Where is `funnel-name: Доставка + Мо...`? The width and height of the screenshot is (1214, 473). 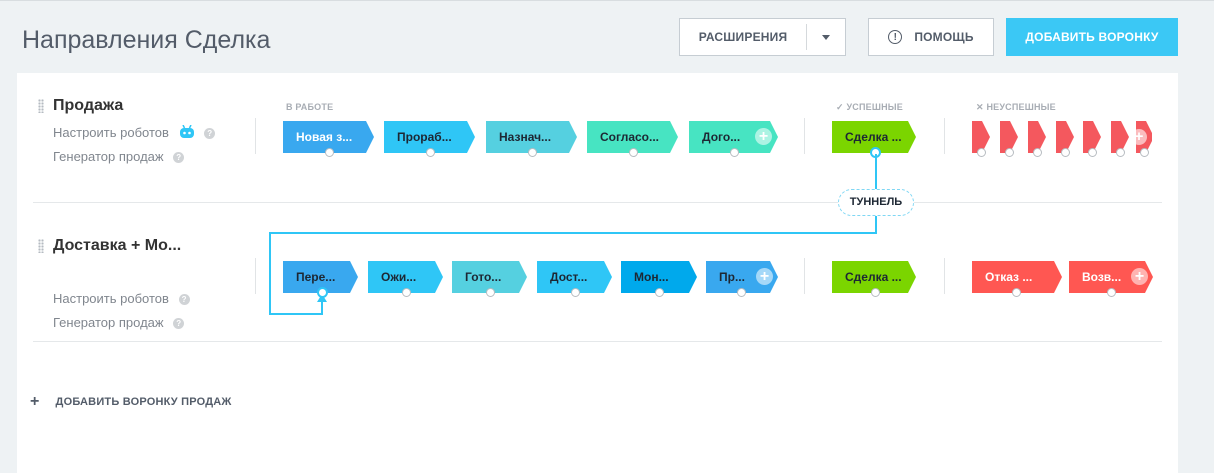 funnel-name: Доставка + Мо... is located at coordinates (117, 246).